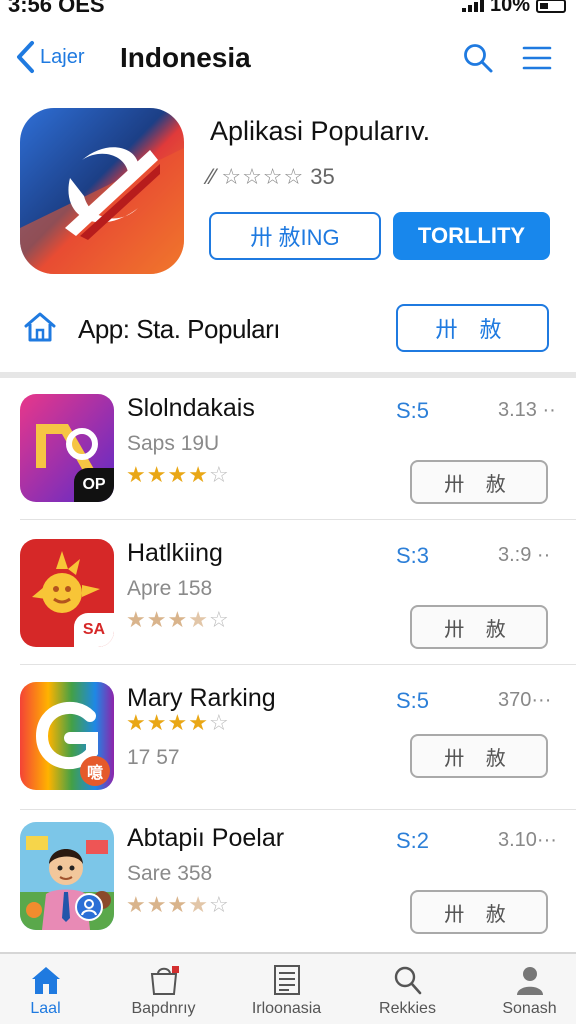 The image size is (576, 1024). I want to click on app-size: 3.:9 ··, so click(524, 555).